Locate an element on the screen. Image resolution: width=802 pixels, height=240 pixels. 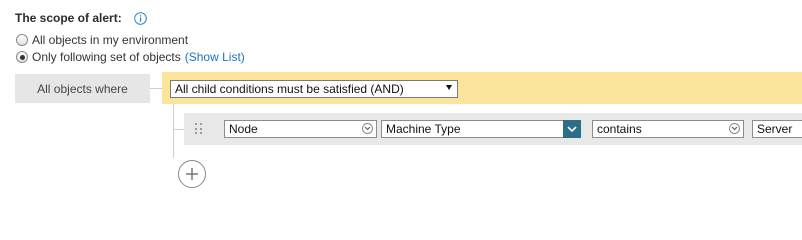
scope-option-all: All objects in my environment is located at coordinates (102, 40).